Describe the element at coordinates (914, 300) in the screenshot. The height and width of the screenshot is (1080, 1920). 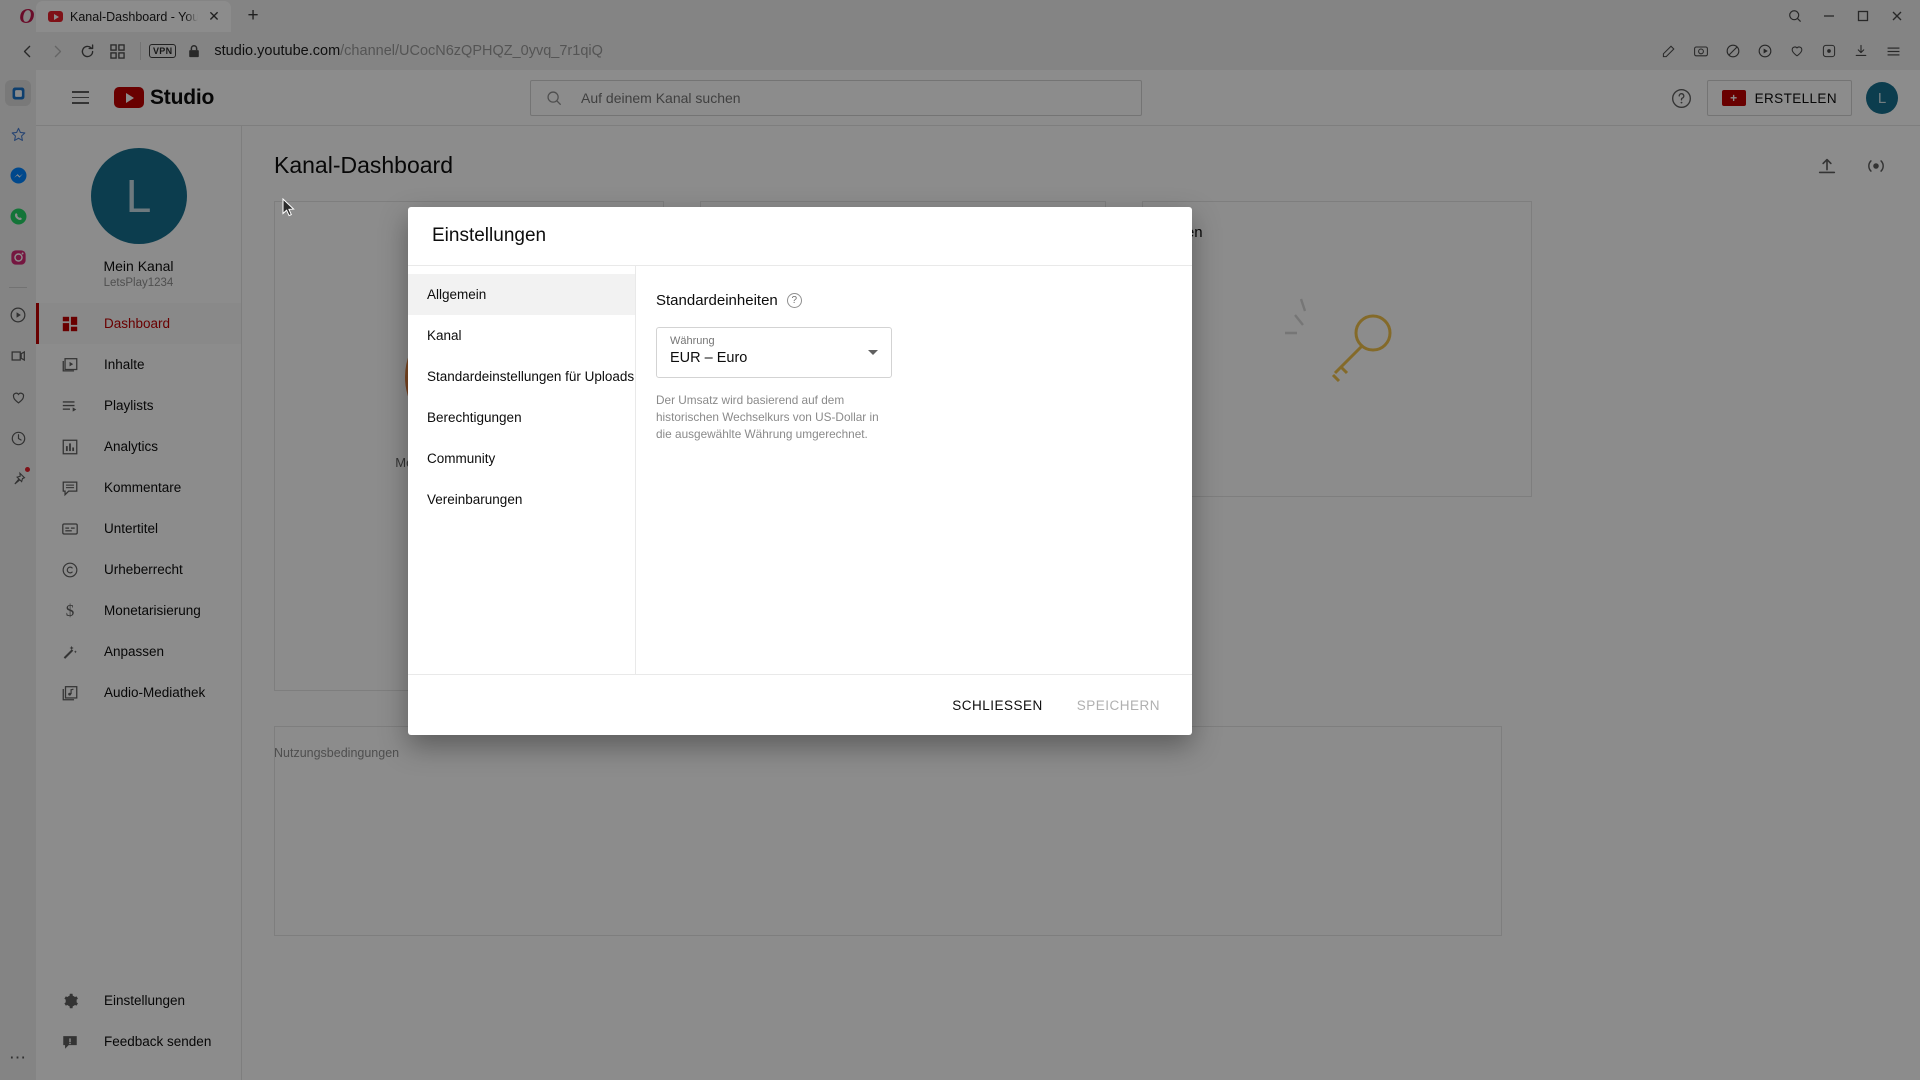
I see `pane-heading-row: Standardeinheiten ?` at that location.